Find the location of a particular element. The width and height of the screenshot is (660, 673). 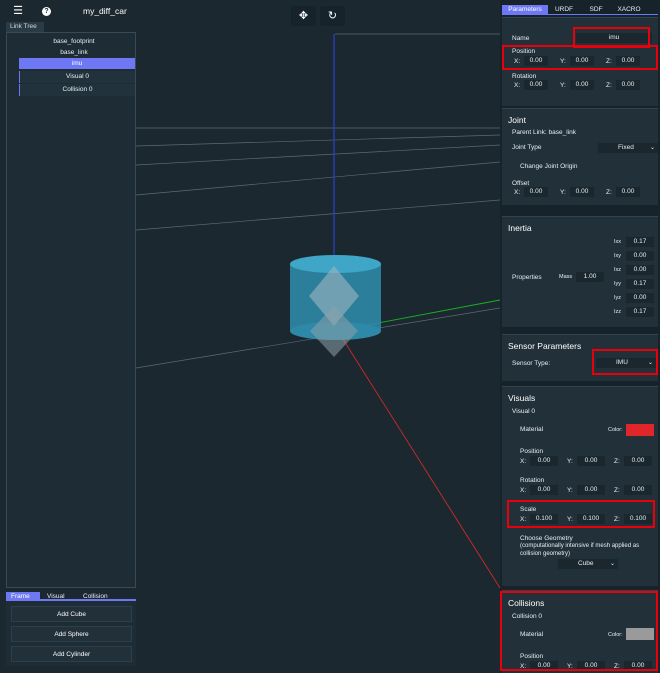

geometry-select: Cube ⌄ is located at coordinates (588, 564).